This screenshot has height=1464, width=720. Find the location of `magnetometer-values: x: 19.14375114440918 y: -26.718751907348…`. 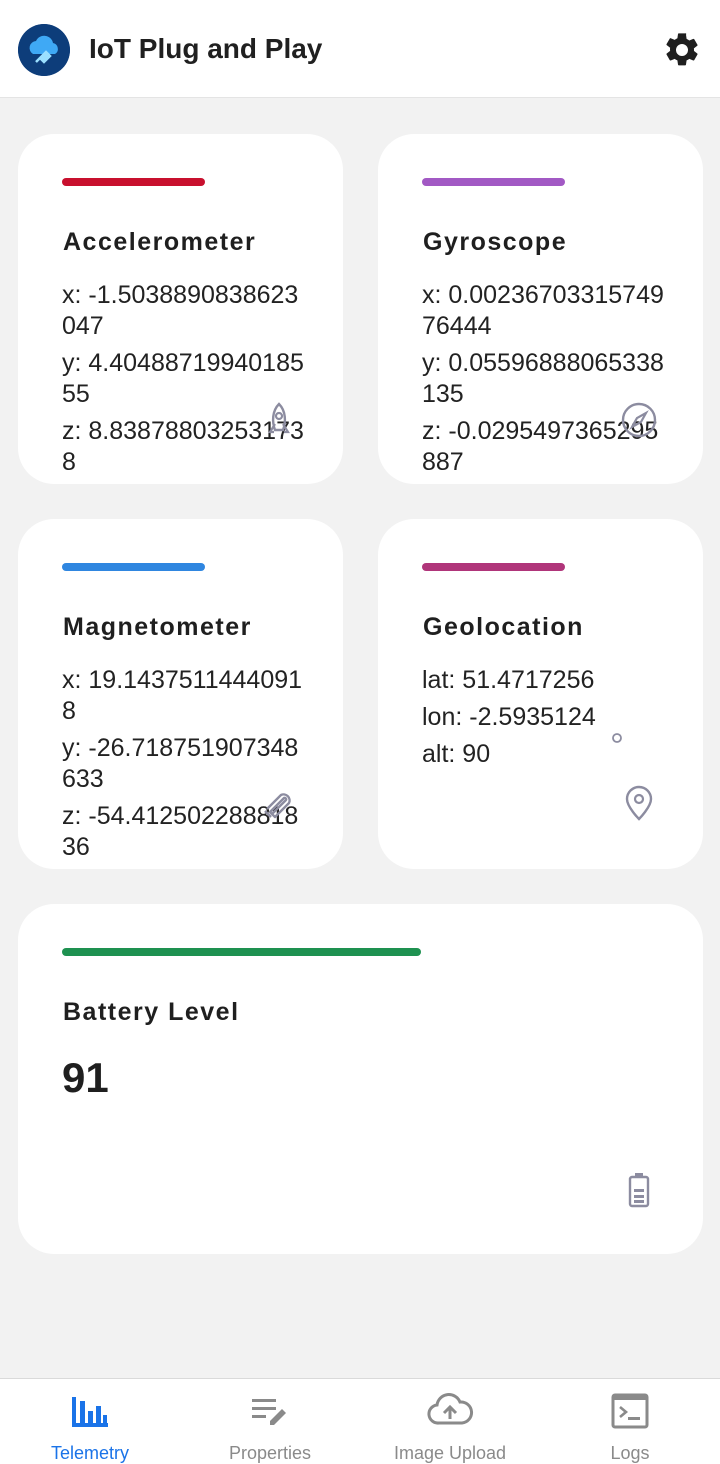

magnetometer-values: x: 19.14375114440918 y: -26.718751907348… is located at coordinates (184, 767).